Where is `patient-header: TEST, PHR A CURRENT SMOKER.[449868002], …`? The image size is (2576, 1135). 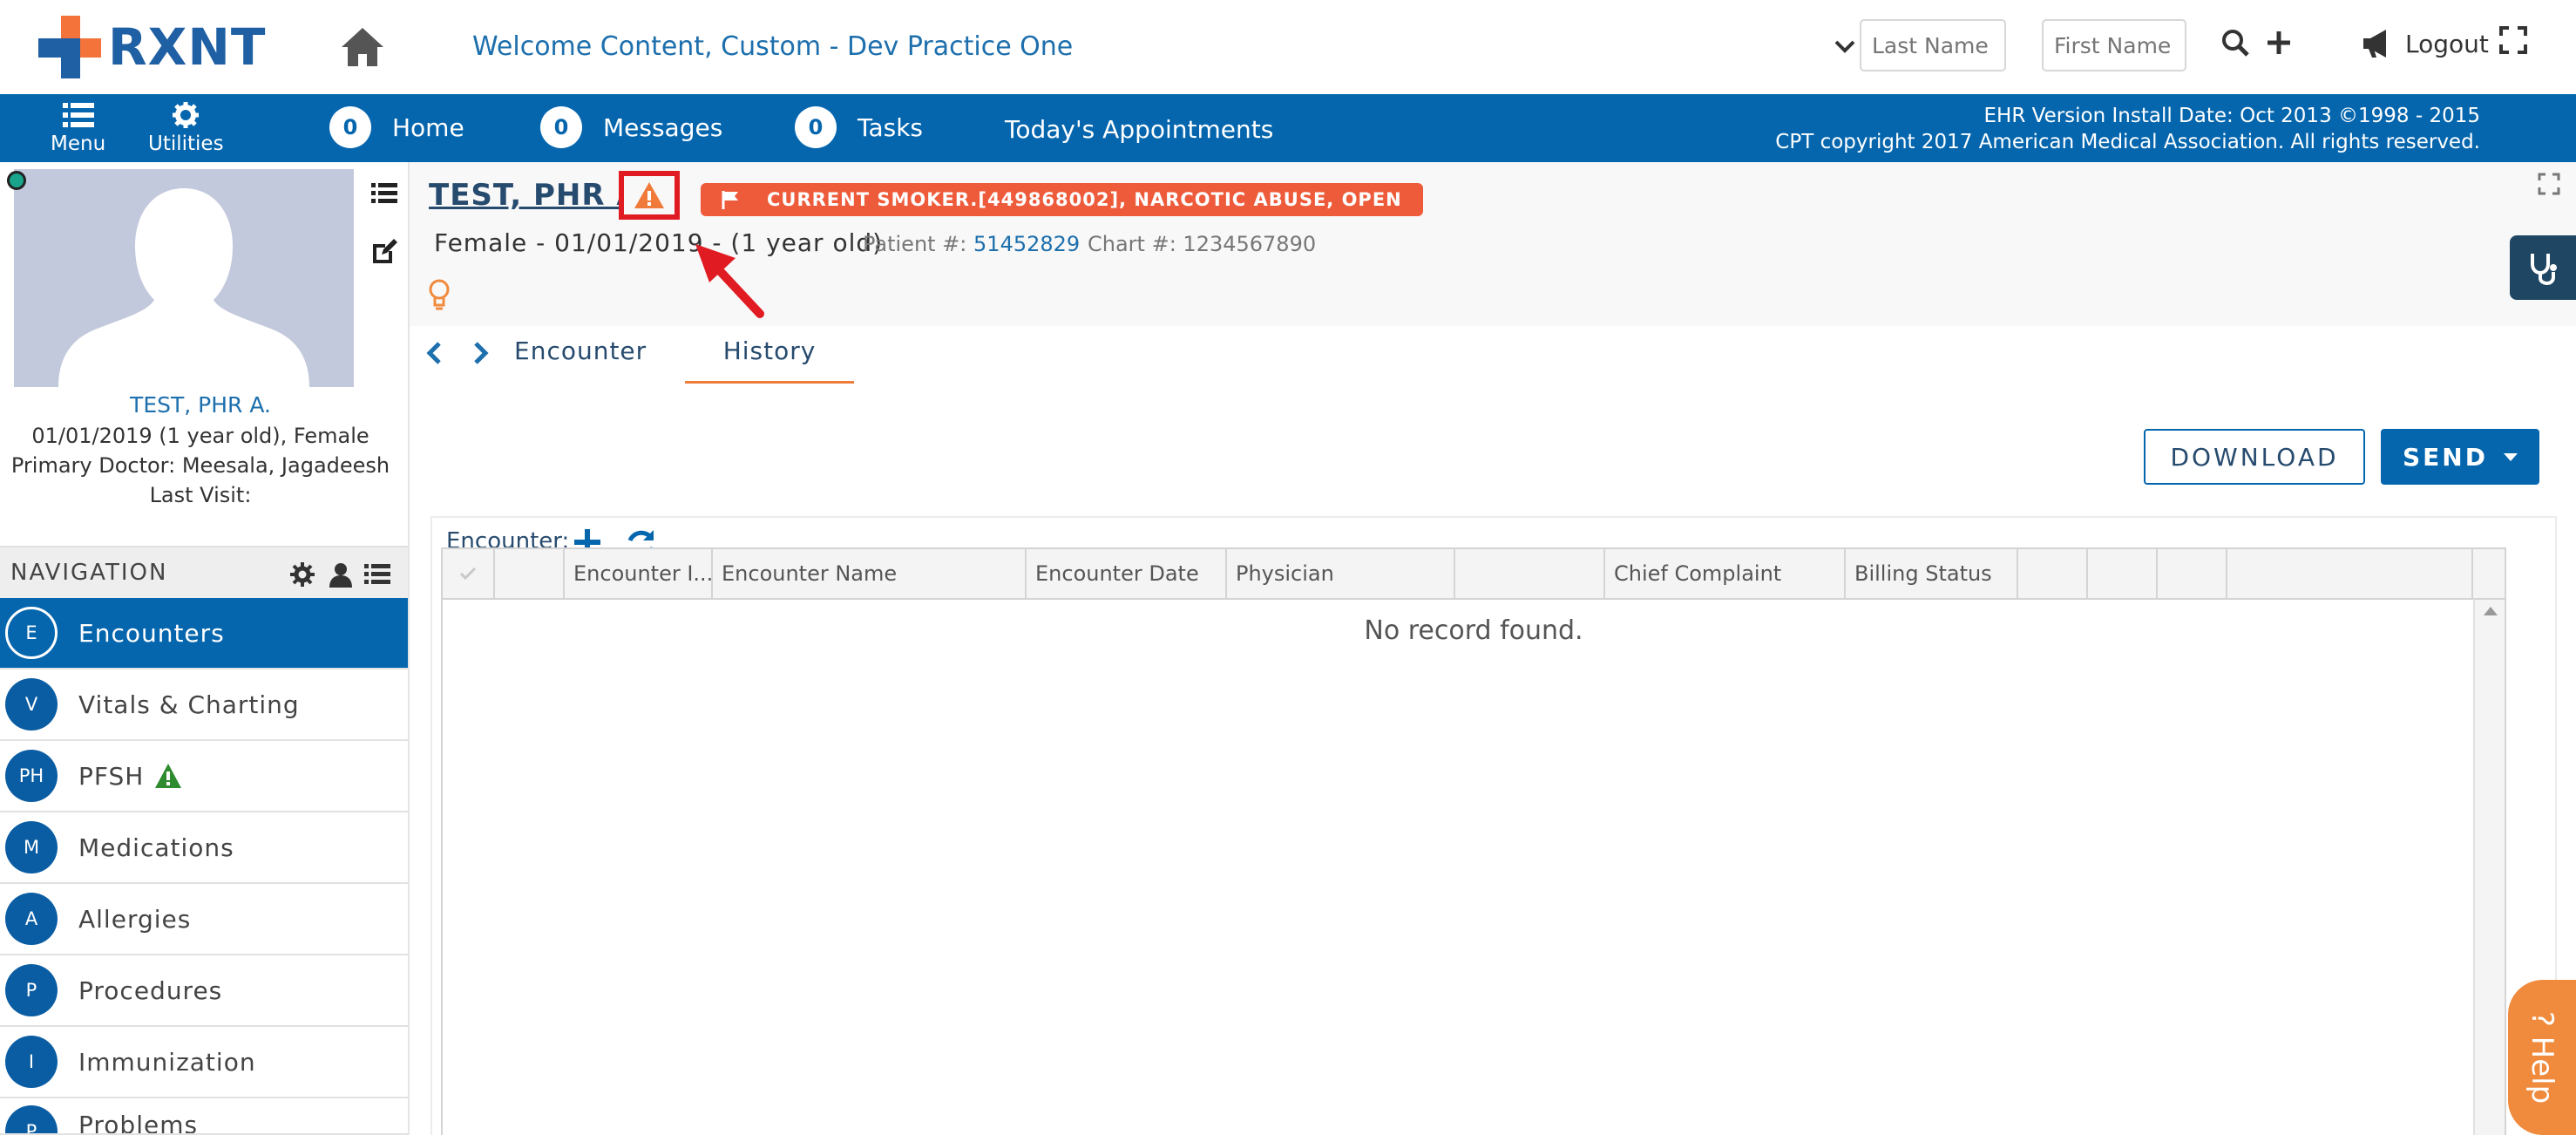 patient-header: TEST, PHR A CURRENT SMOKER.[449868002], … is located at coordinates (1493, 244).